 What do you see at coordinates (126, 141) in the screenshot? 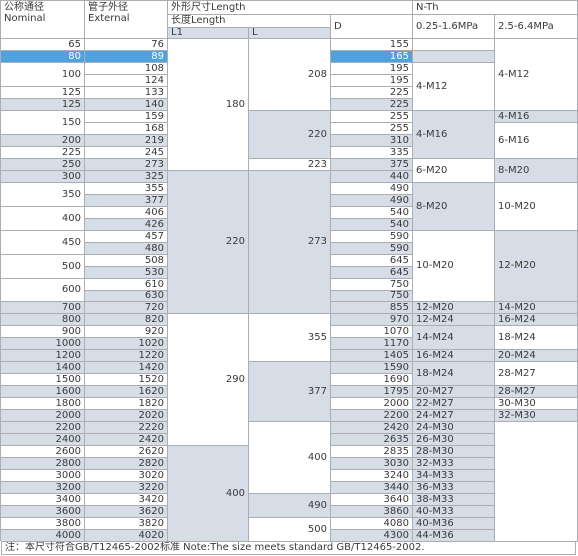
I see `external-cell: 219` at bounding box center [126, 141].